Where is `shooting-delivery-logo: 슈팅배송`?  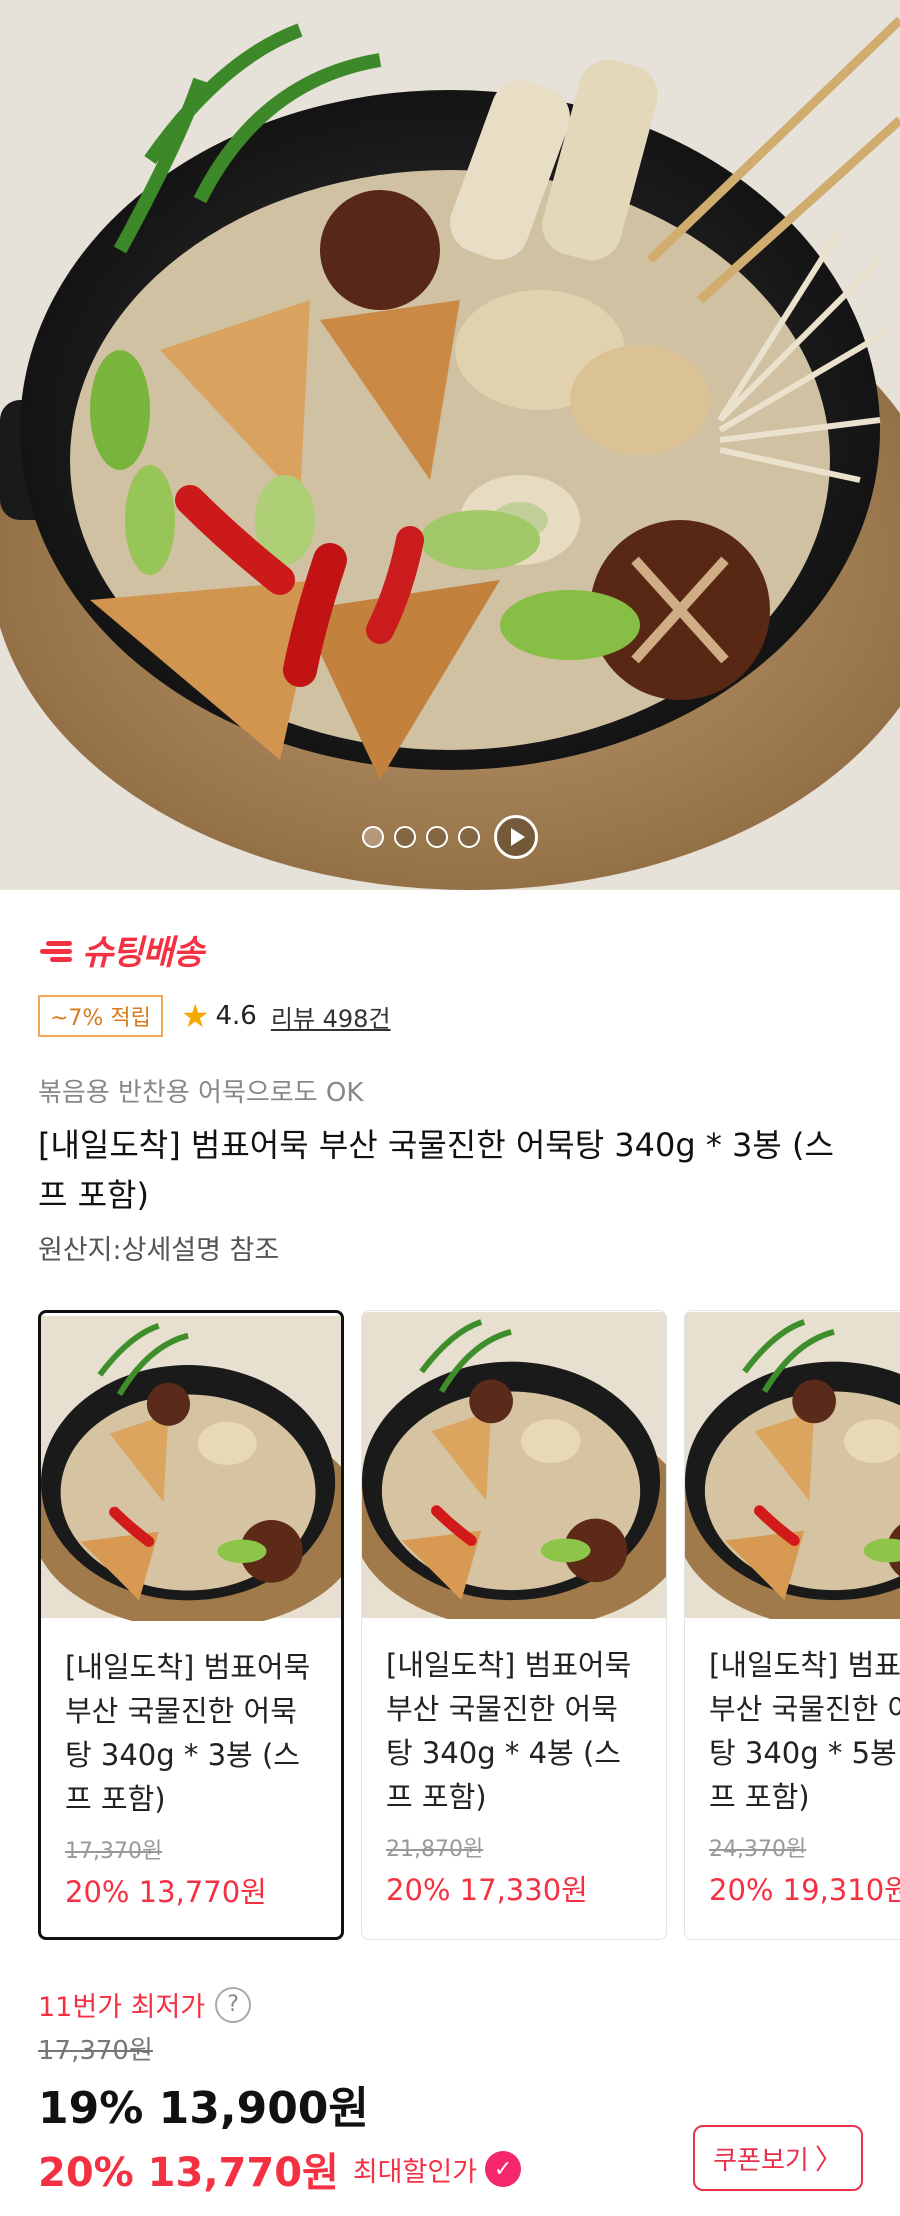 shooting-delivery-logo: 슈팅배송 is located at coordinates (121, 949).